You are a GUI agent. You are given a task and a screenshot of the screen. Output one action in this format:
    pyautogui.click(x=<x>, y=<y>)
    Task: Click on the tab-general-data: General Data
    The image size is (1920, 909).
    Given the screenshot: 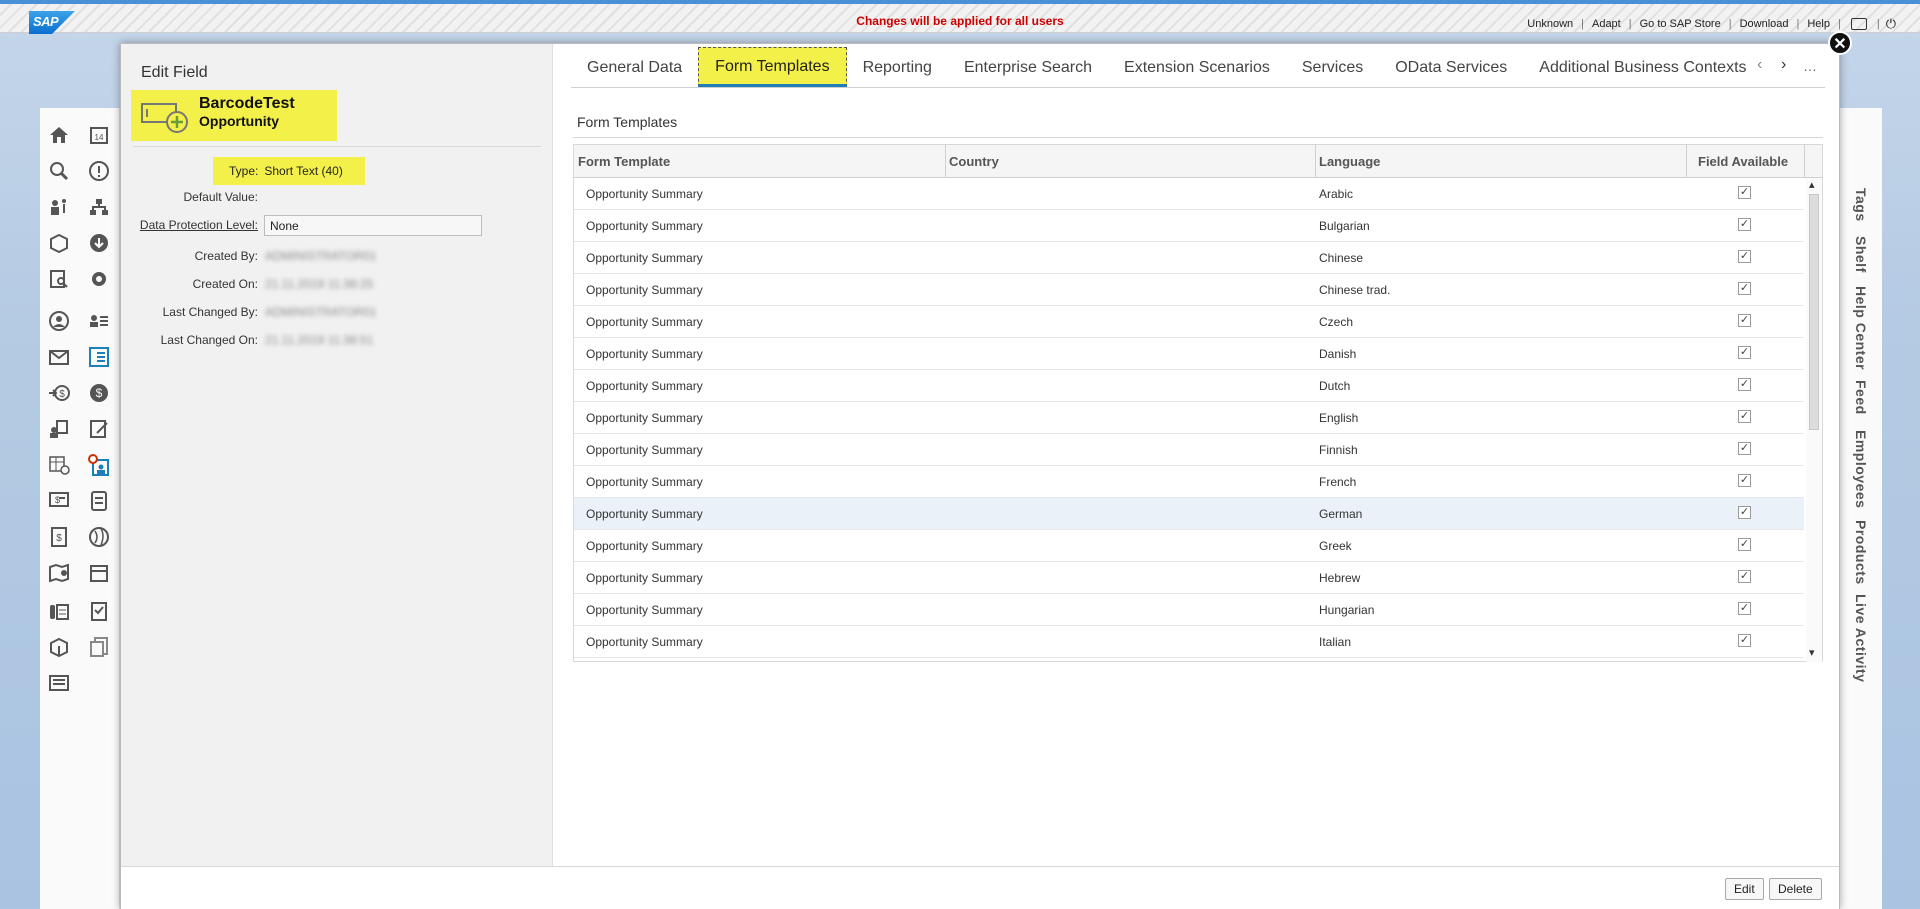 What is the action you would take?
    pyautogui.click(x=634, y=67)
    